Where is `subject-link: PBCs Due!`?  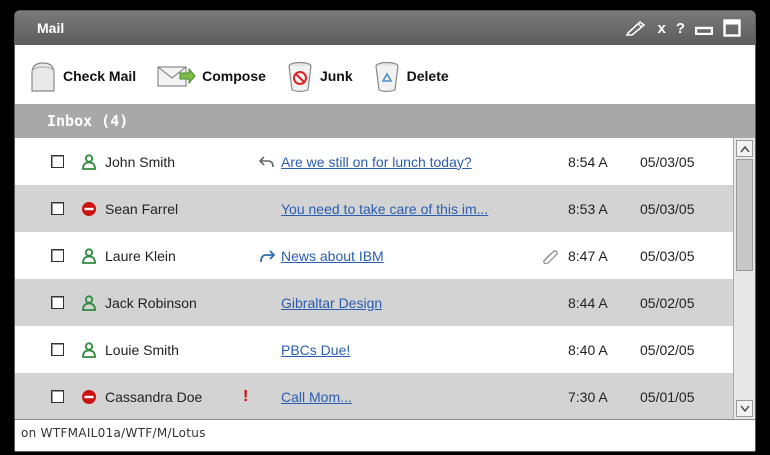 subject-link: PBCs Due! is located at coordinates (315, 350).